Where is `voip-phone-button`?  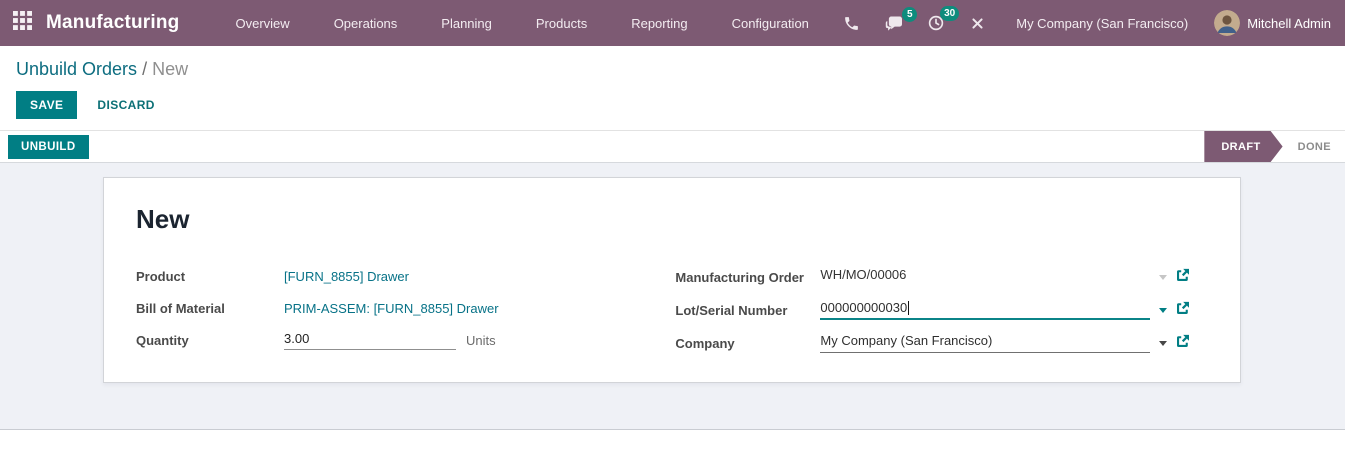
voip-phone-button is located at coordinates (851, 23).